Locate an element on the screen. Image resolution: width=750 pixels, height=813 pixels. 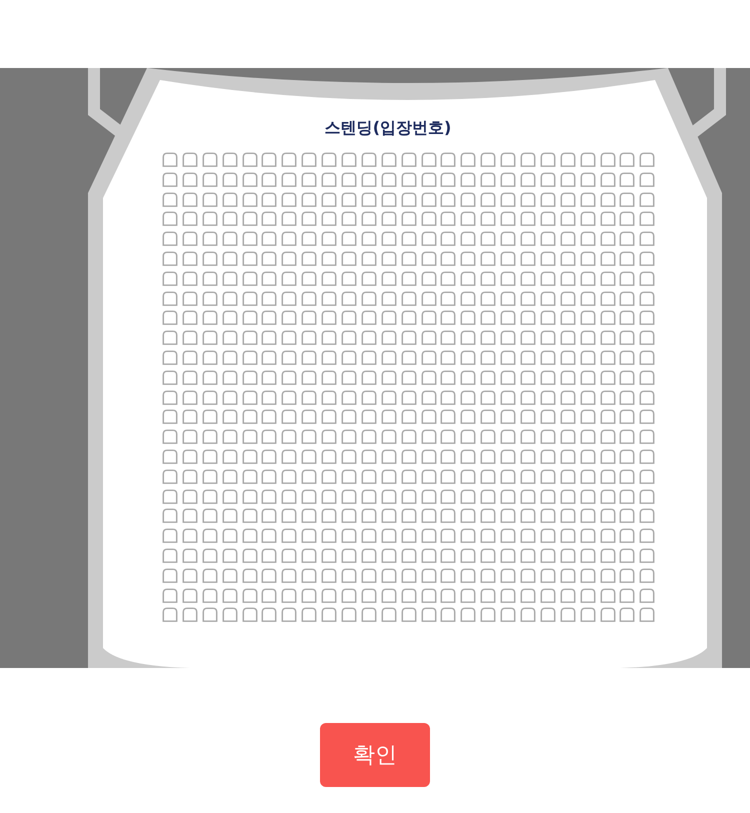
section-title: 스텐딩(입장번호) is located at coordinates (388, 128).